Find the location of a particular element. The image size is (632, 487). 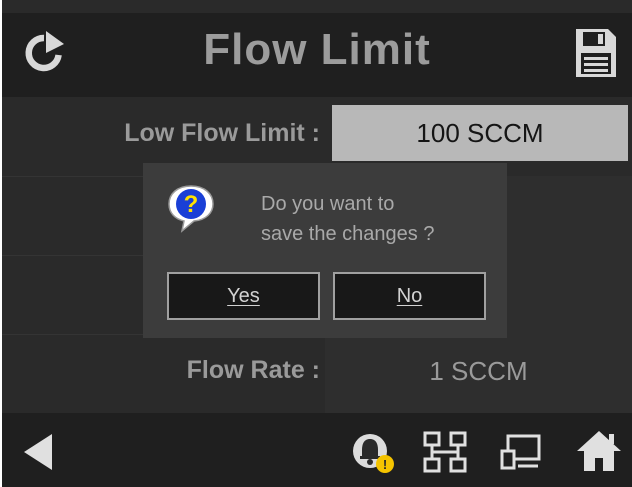

yes-button: Yes is located at coordinates (243, 296).